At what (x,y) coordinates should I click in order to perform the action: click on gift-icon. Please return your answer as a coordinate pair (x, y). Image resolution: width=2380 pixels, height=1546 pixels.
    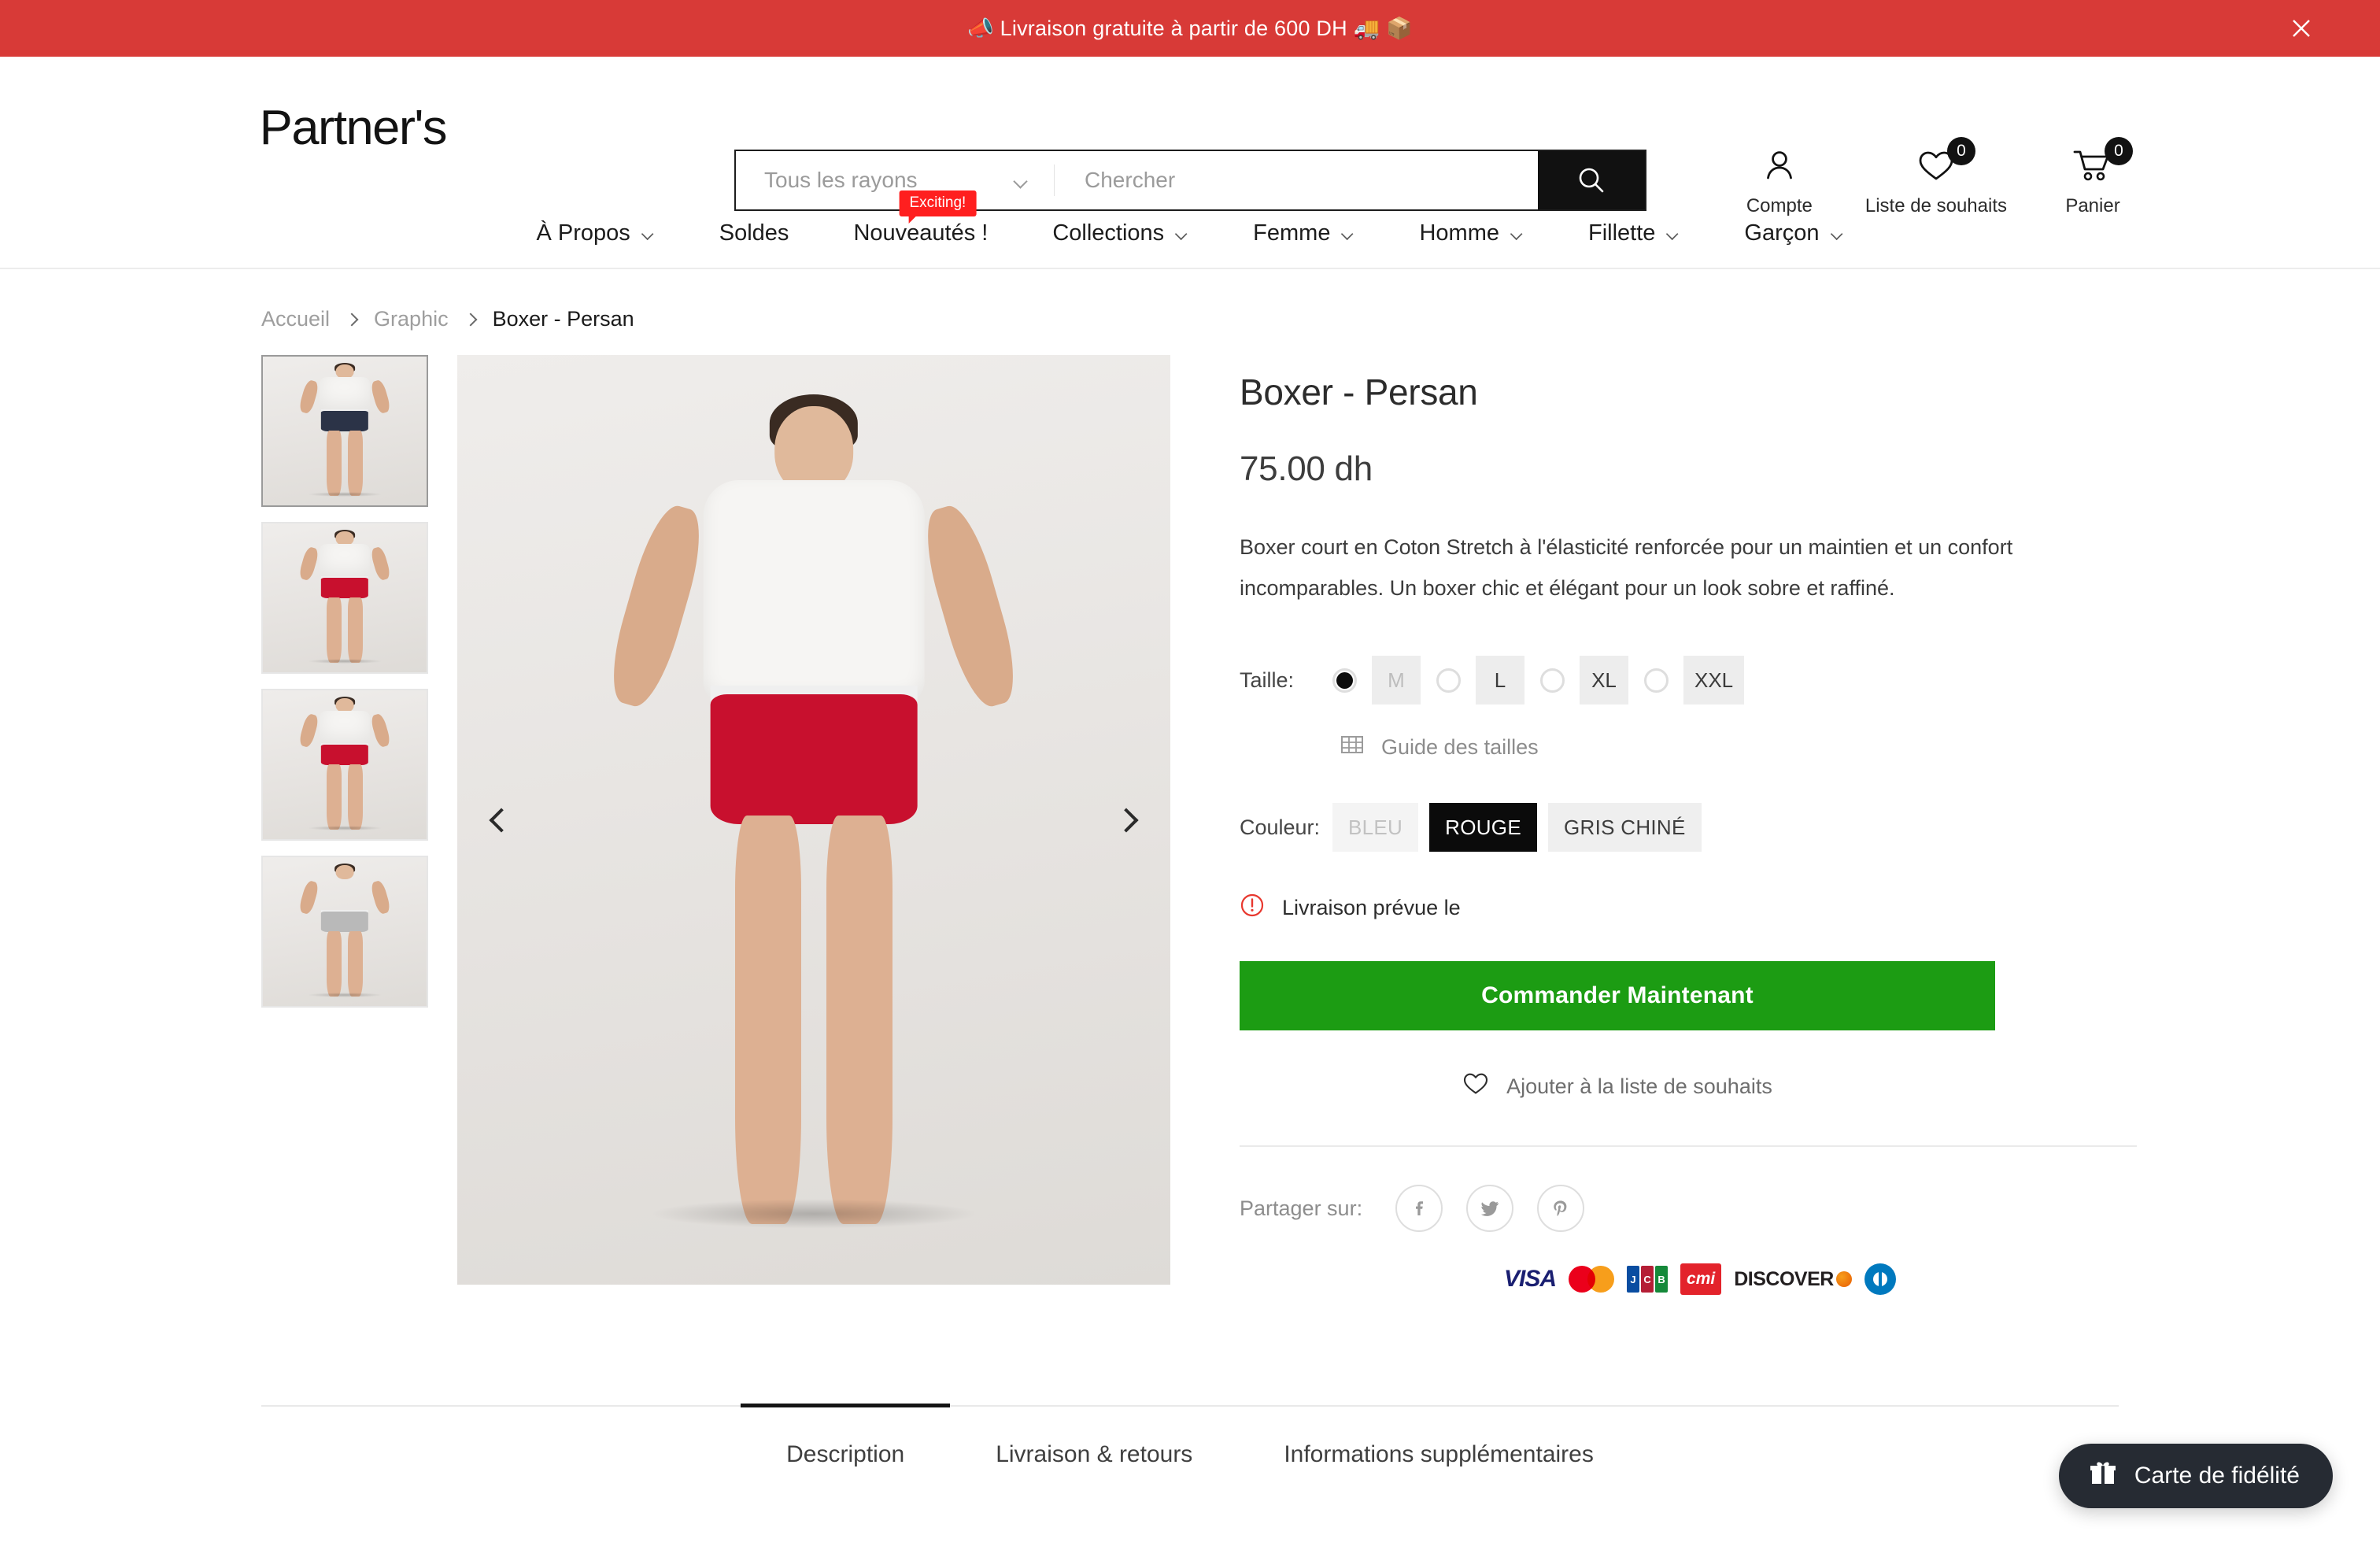
    Looking at the image, I should click on (2103, 1476).